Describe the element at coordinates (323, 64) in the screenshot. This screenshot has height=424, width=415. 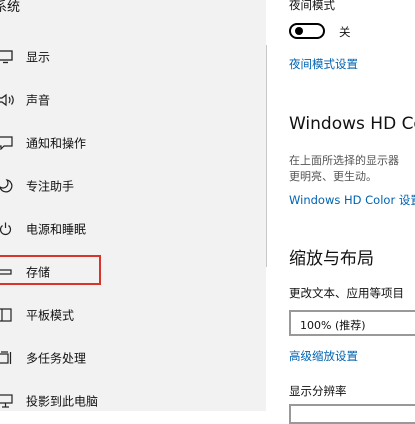
I see `night-mode-settings-link: 夜间模式设置` at that location.